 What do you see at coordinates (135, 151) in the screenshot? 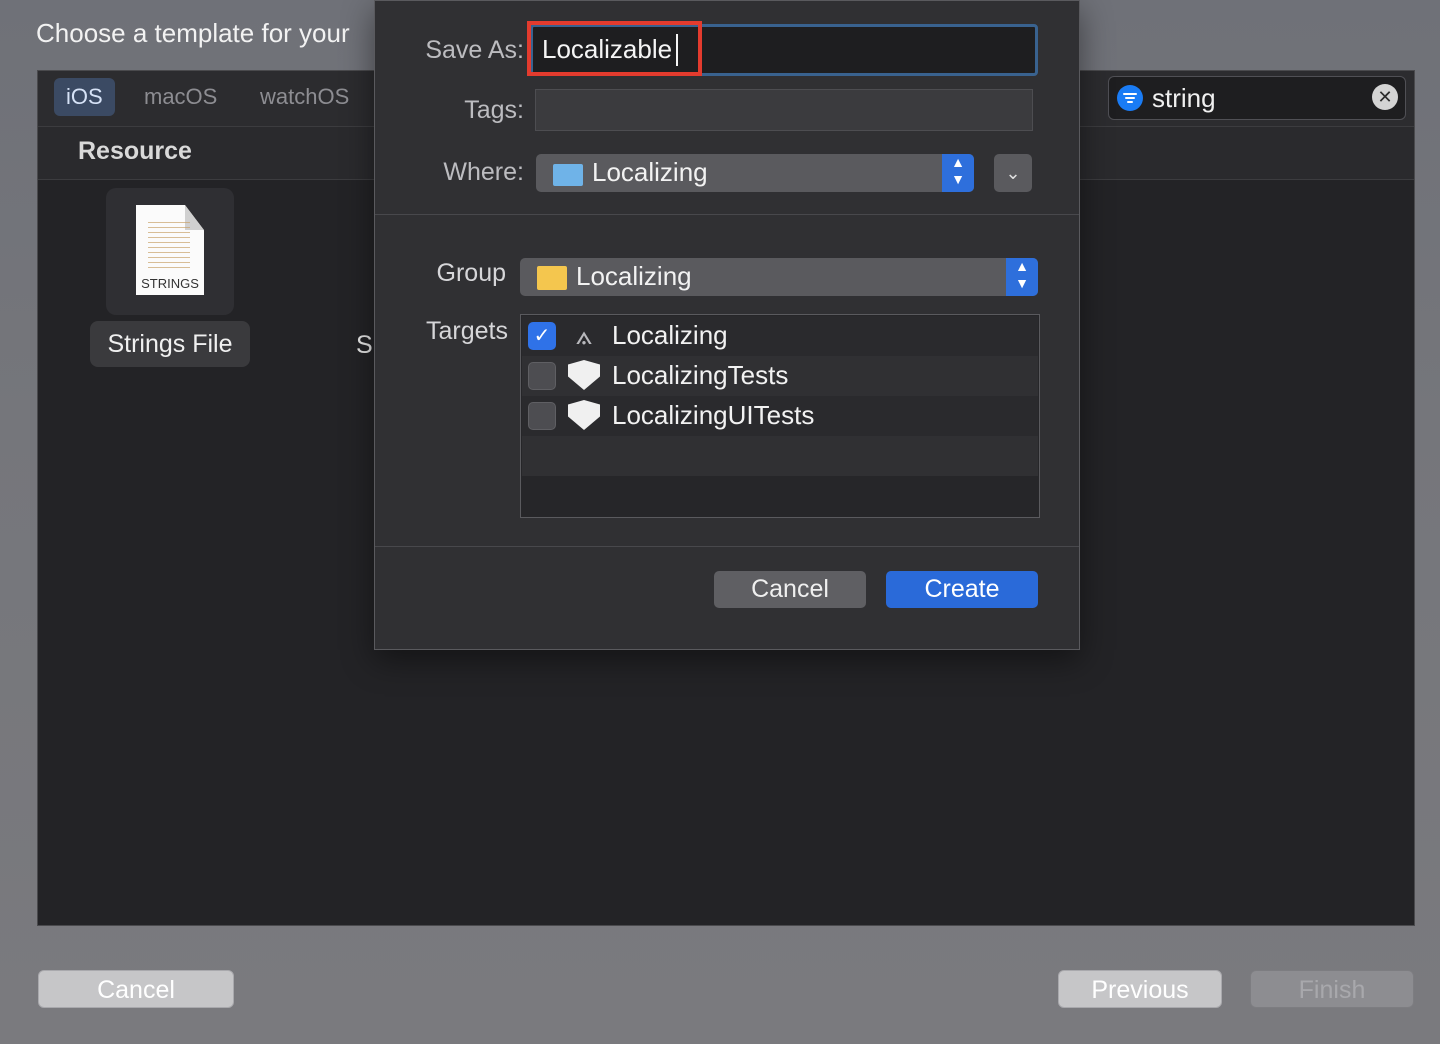
I see `section-title: Resource` at bounding box center [135, 151].